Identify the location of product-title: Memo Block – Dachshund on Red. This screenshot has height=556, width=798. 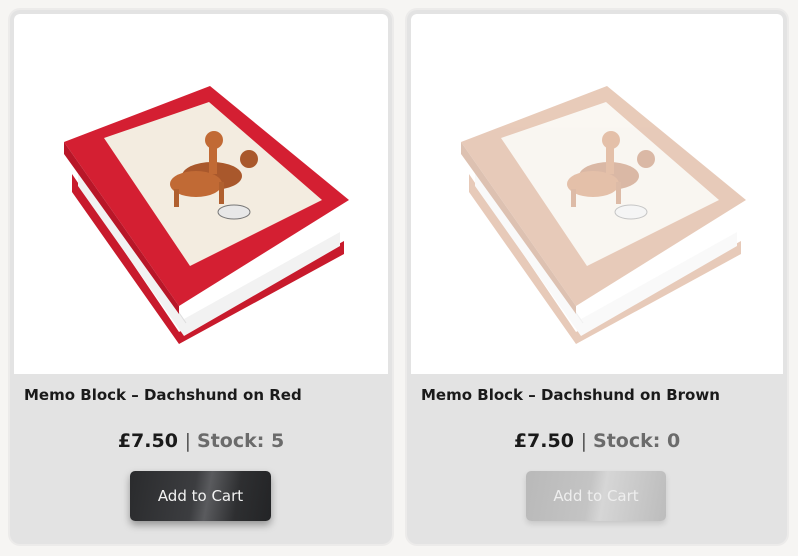
(163, 395).